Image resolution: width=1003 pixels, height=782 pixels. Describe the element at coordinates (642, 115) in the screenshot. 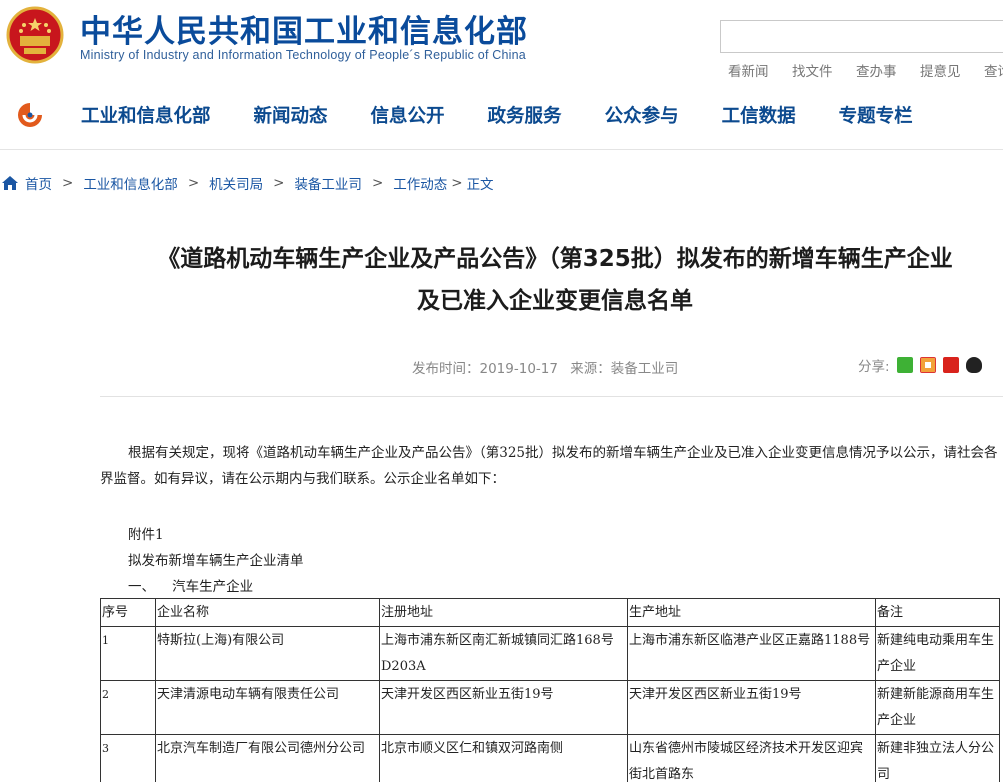

I see `nav-item-public-participation: 公众参与` at that location.